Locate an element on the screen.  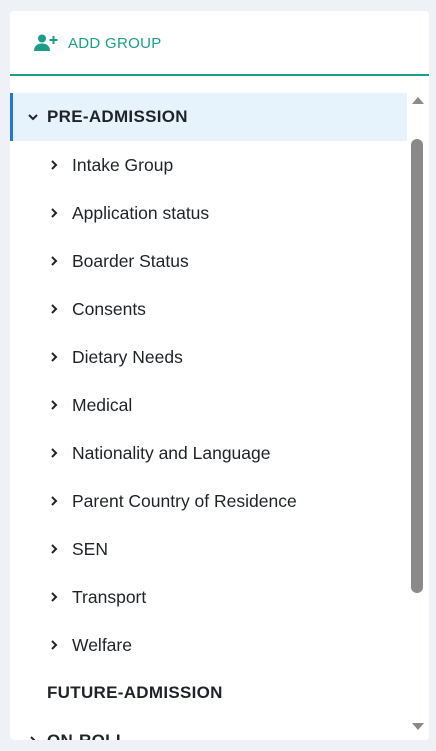
tree-group-label: PRE-ADMISSION is located at coordinates (117, 116).